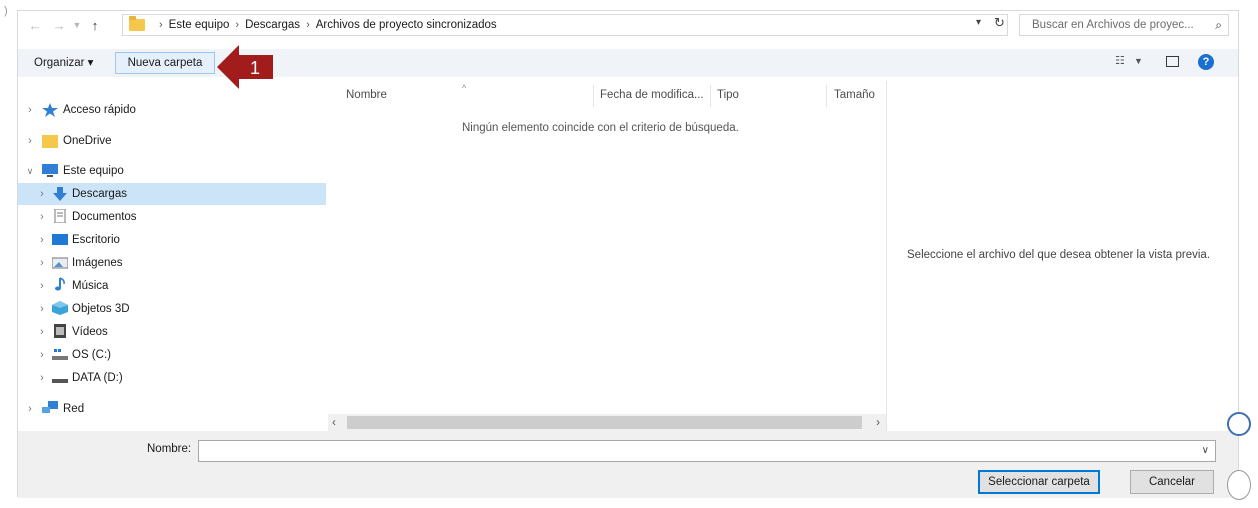 The width and height of the screenshot is (1258, 508). What do you see at coordinates (172, 263) in the screenshot?
I see `nav-item-pictures: › Imágenes` at bounding box center [172, 263].